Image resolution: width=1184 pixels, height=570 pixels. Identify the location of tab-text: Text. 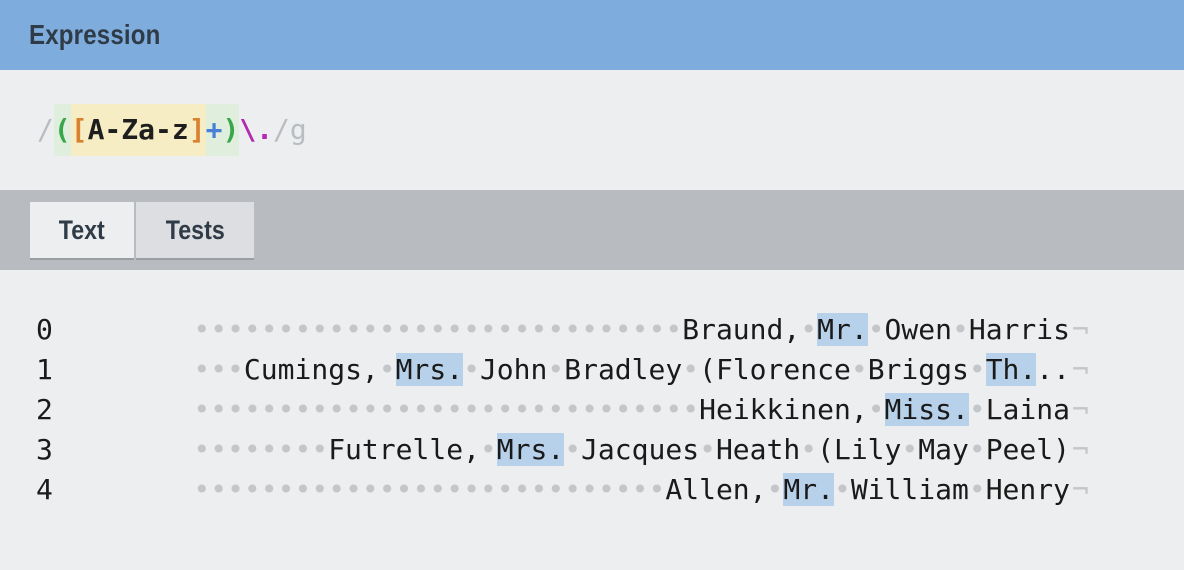
(82, 230).